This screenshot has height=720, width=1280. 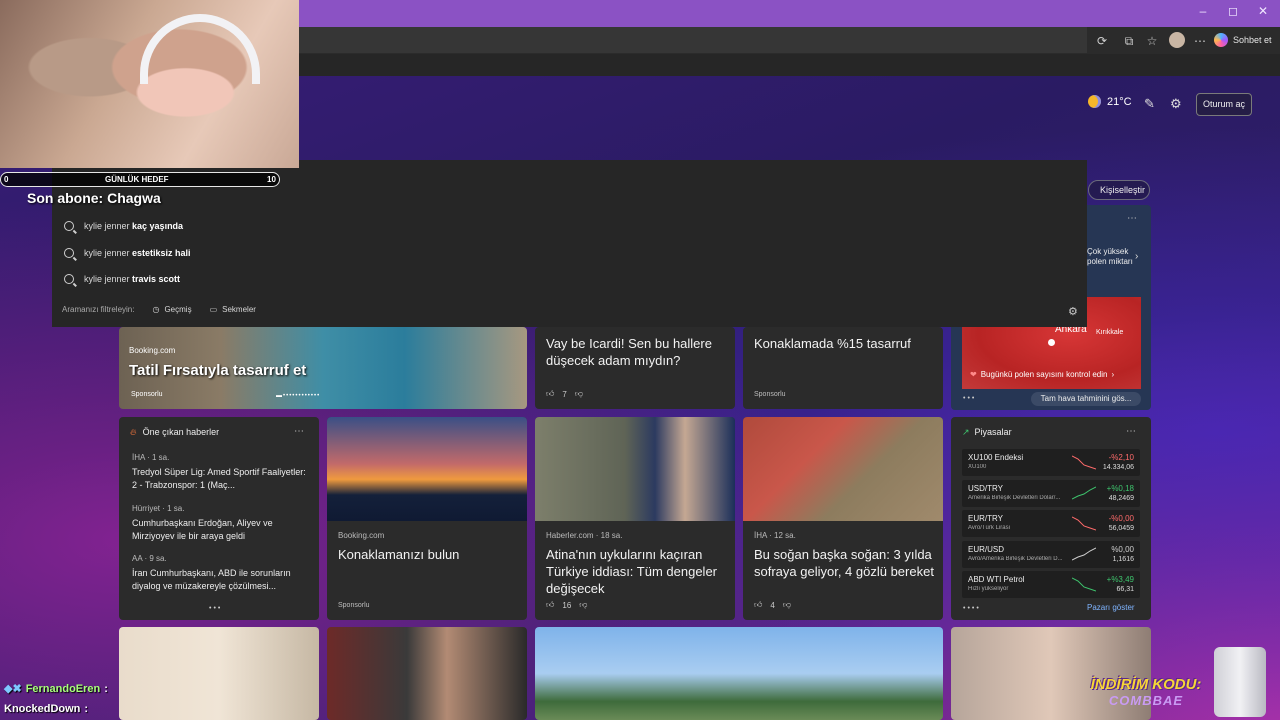 What do you see at coordinates (1120, 579) in the screenshot?
I see `market-change: +%3,49` at bounding box center [1120, 579].